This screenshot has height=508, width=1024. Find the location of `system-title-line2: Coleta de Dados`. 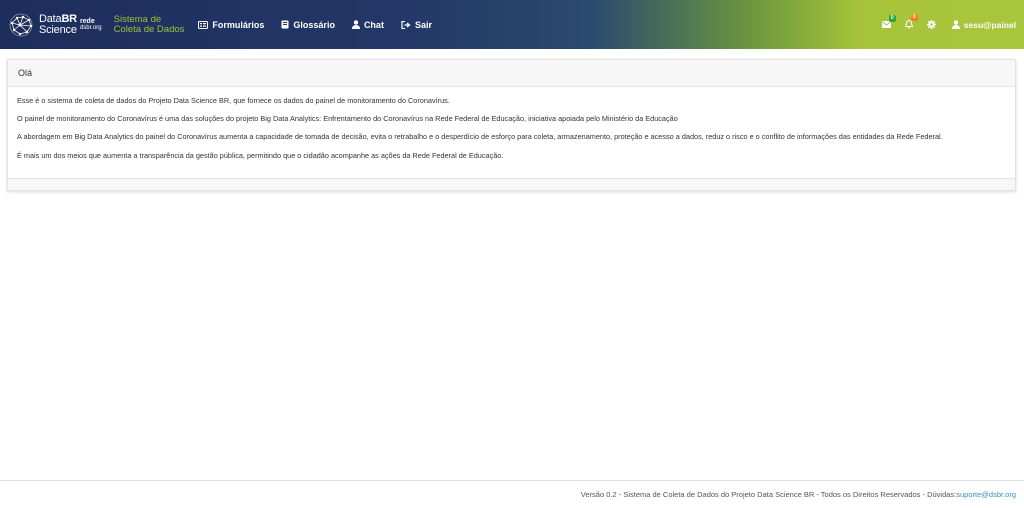

system-title-line2: Coleta de Dados is located at coordinates (149, 29).